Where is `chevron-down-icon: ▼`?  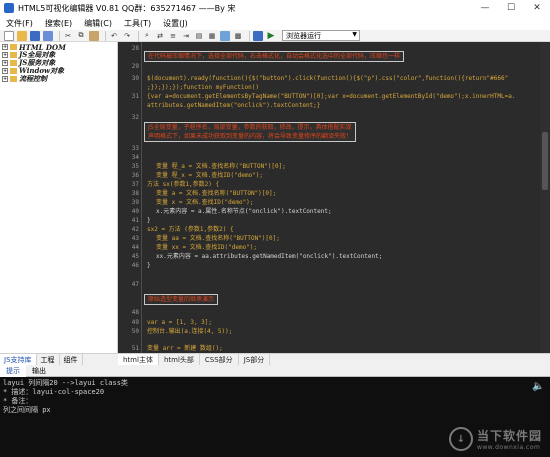
chevron-down-icon: ▼ is located at coordinates (354, 34).